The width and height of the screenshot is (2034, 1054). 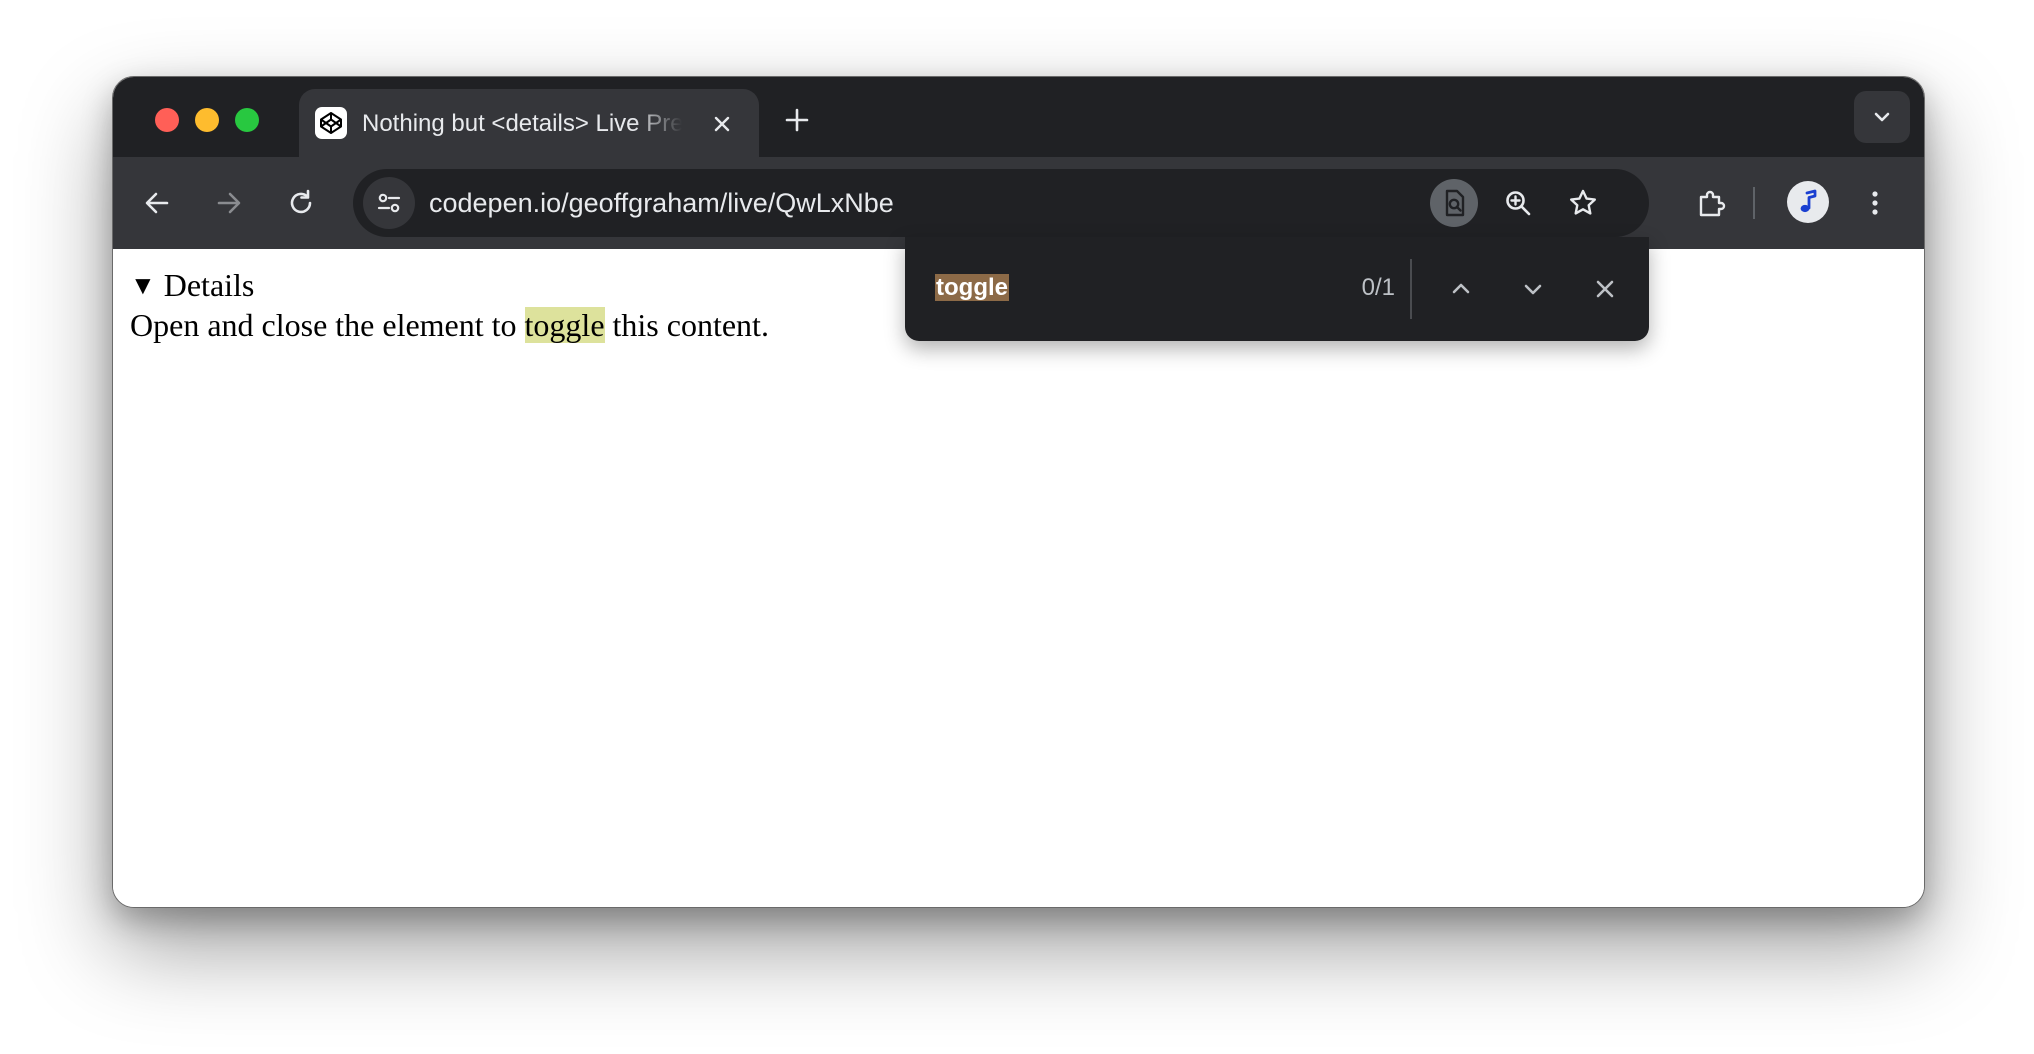 What do you see at coordinates (327, 325) in the screenshot?
I see `content-text-before: Open and close the element to` at bounding box center [327, 325].